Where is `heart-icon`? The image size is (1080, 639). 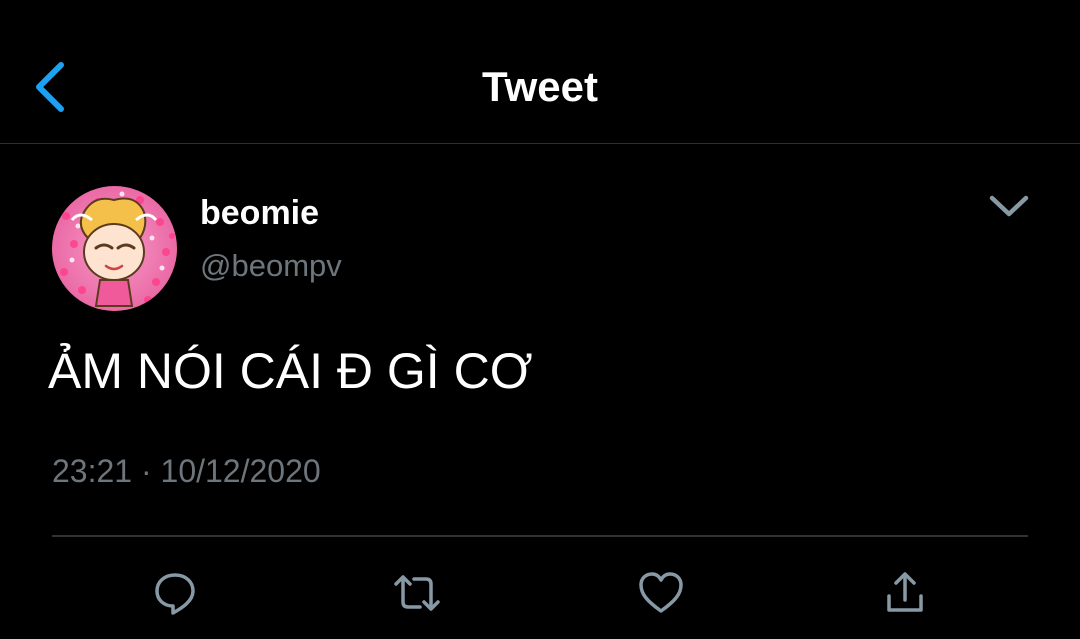 heart-icon is located at coordinates (661, 592).